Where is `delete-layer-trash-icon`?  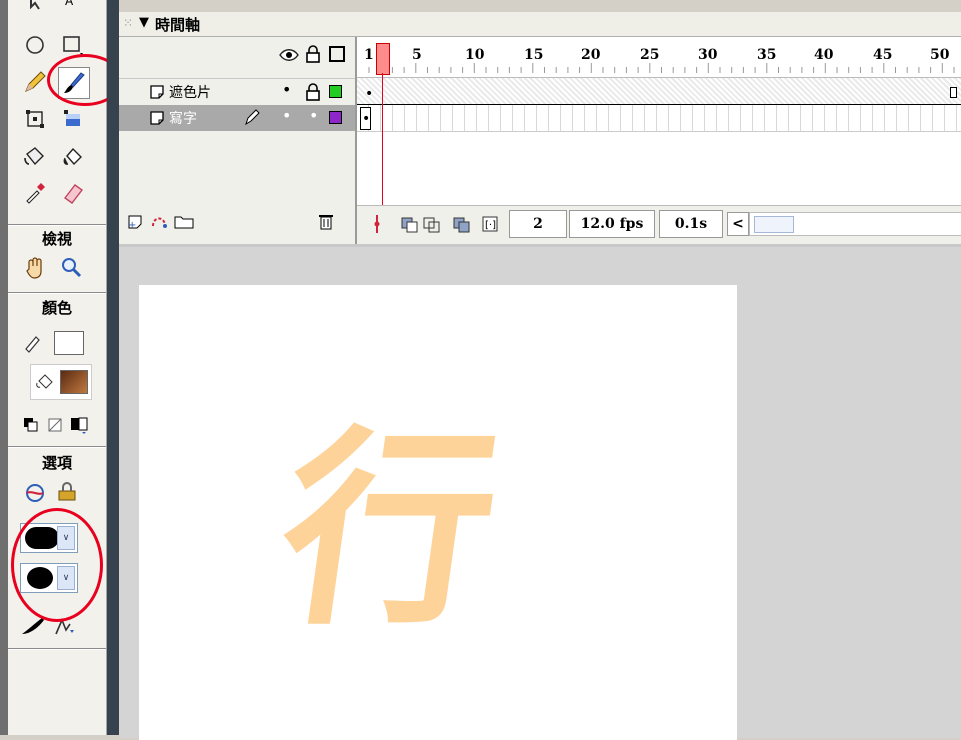
delete-layer-trash-icon is located at coordinates (326, 223).